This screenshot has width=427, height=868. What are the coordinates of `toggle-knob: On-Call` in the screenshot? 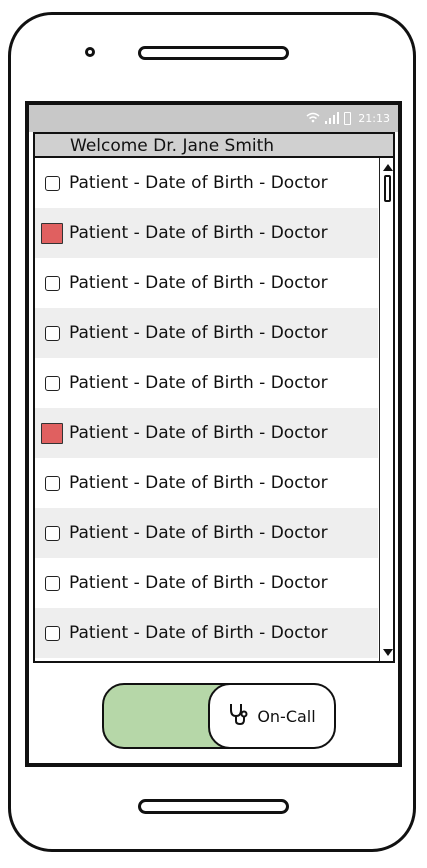 It's located at (272, 716).